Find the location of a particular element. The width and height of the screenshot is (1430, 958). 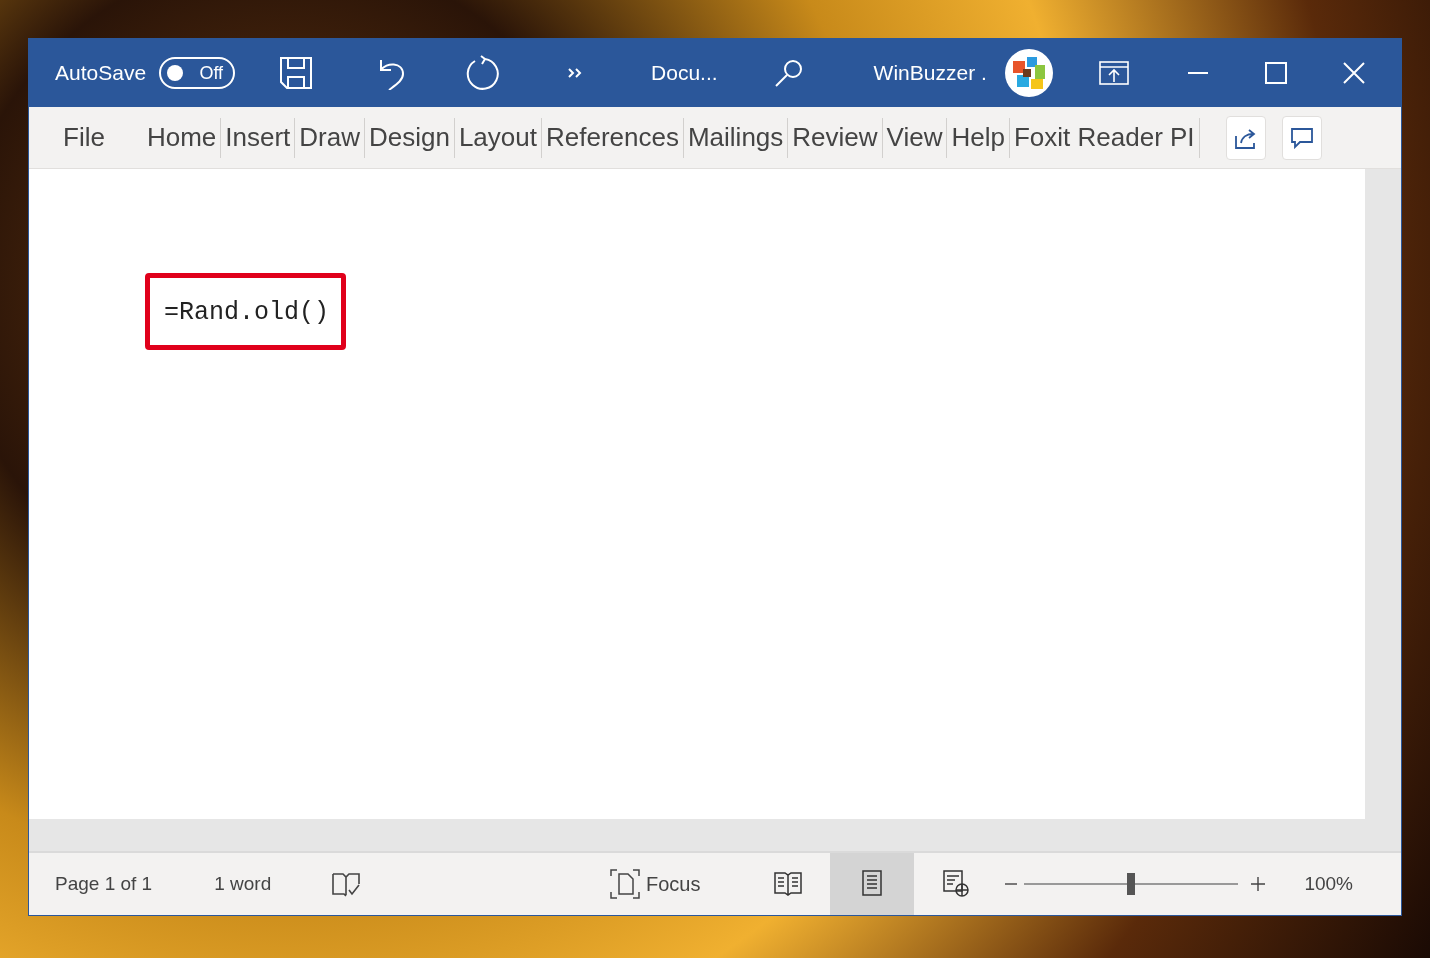

ribbon-tab: Insert is located at coordinates (258, 137).